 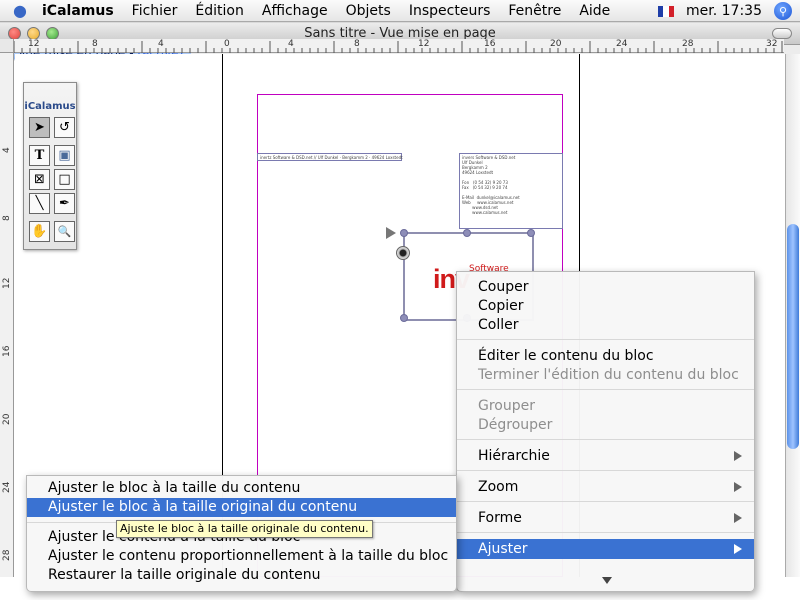 What do you see at coordinates (404, 233) in the screenshot?
I see `resize-handle-top-left` at bounding box center [404, 233].